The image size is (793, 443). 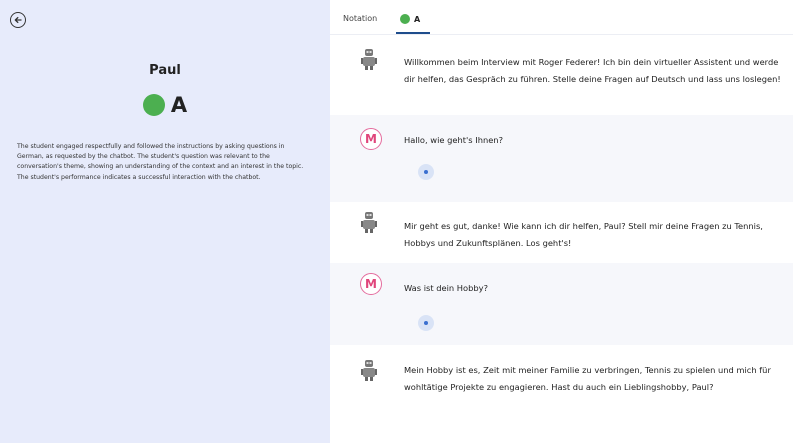 What do you see at coordinates (446, 288) in the screenshot?
I see `message-text: Was ist dein Hobby?` at bounding box center [446, 288].